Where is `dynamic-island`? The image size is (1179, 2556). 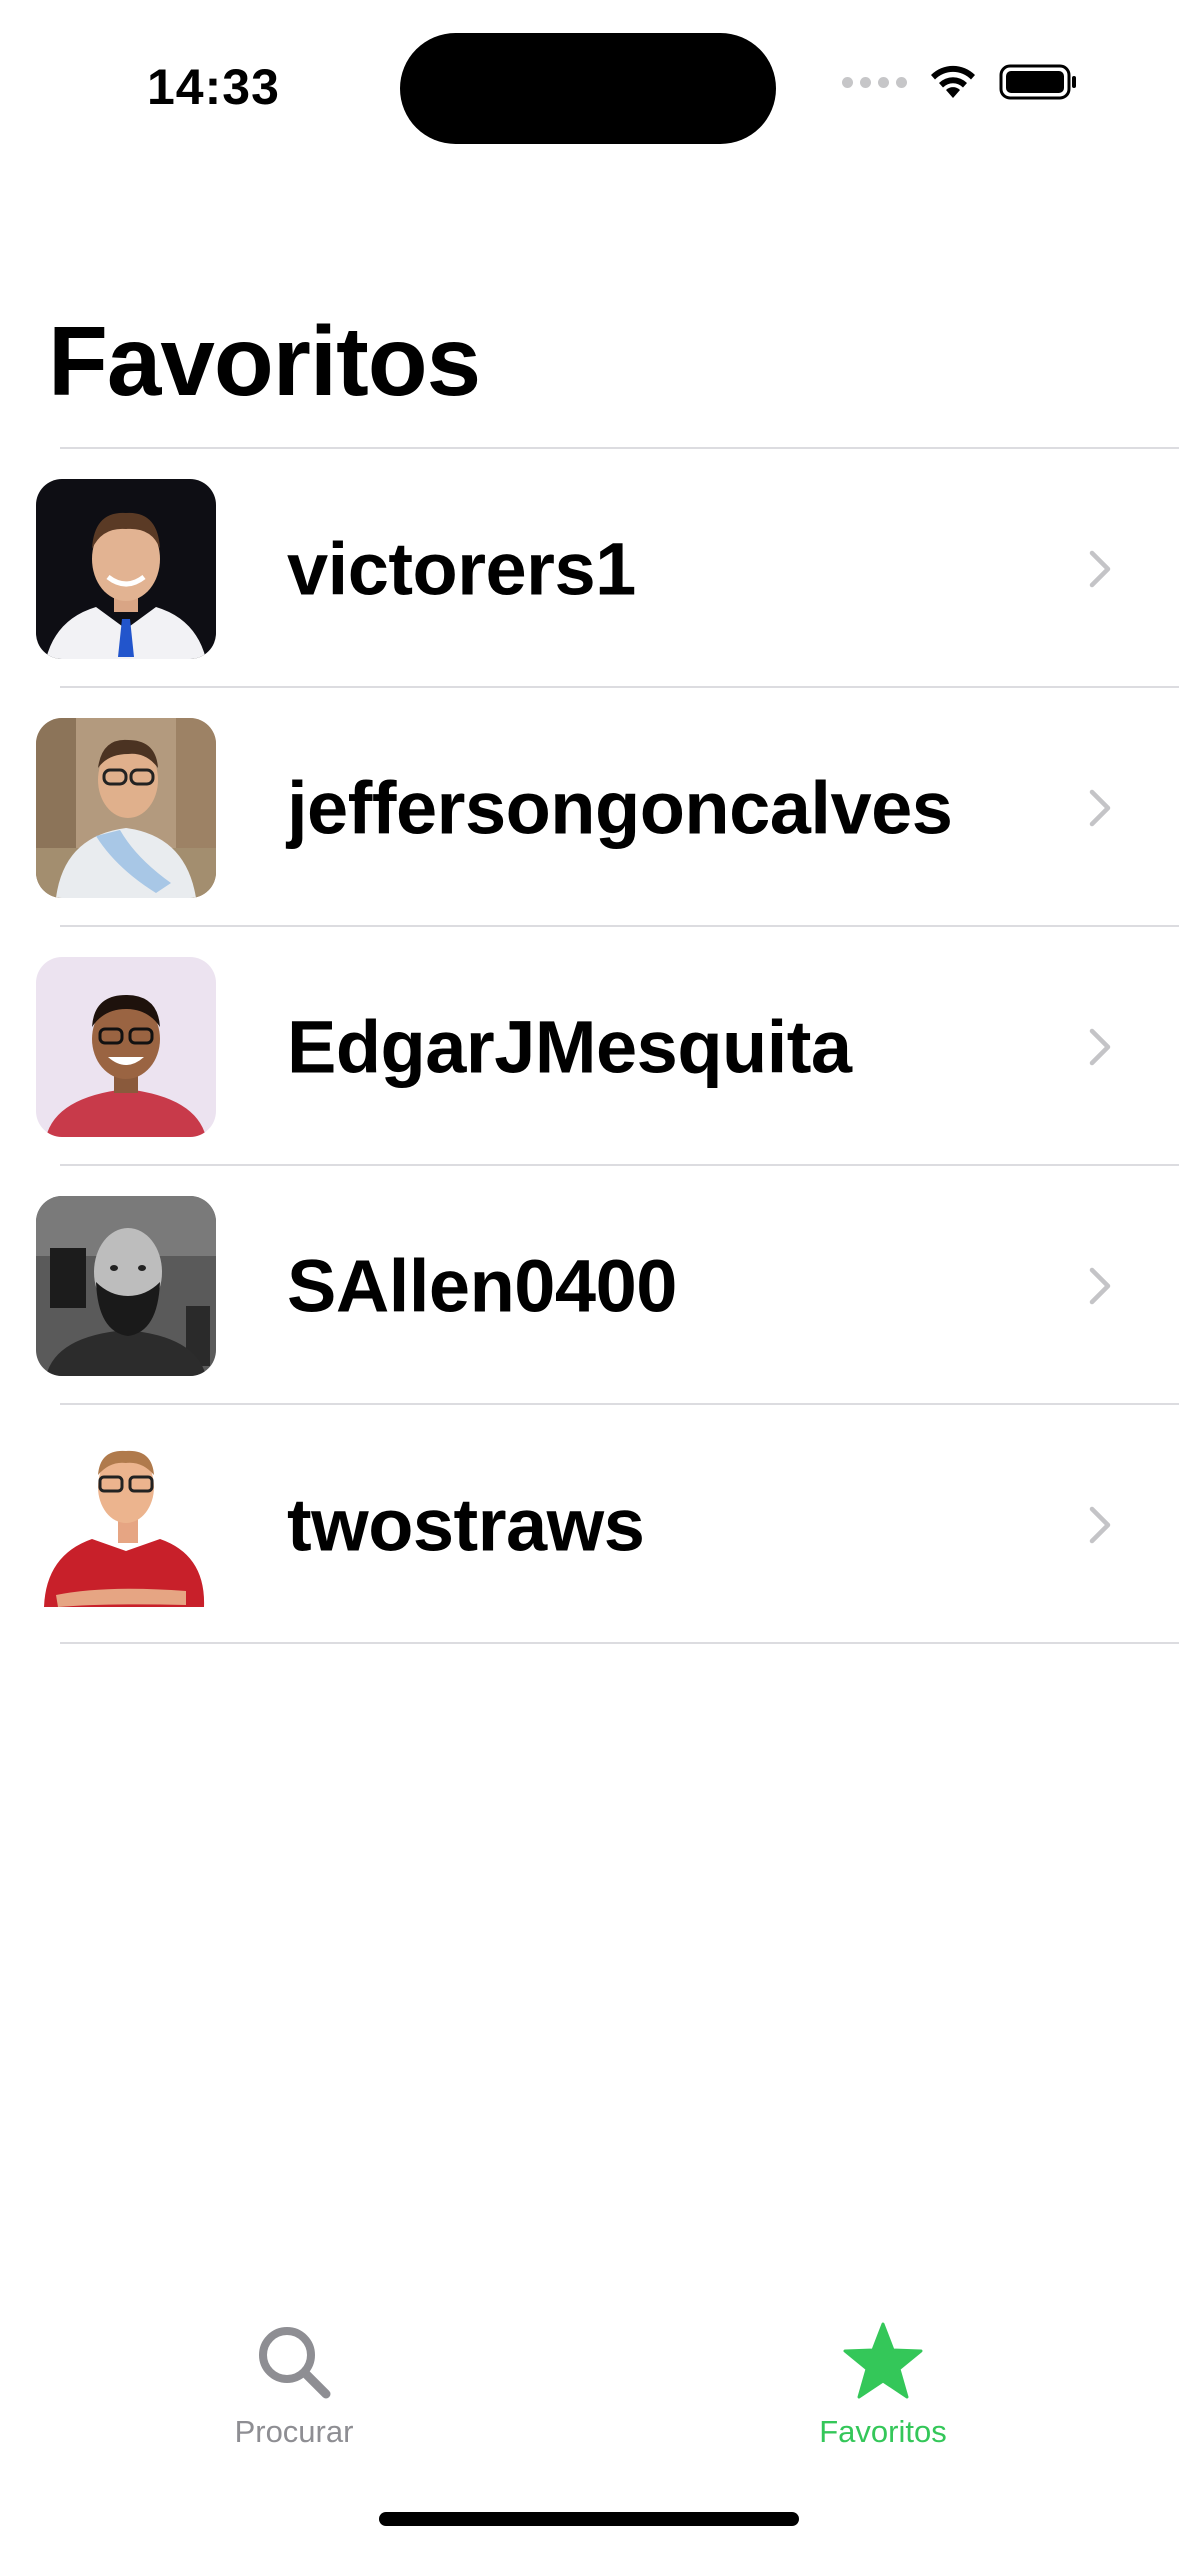
dynamic-island is located at coordinates (588, 88).